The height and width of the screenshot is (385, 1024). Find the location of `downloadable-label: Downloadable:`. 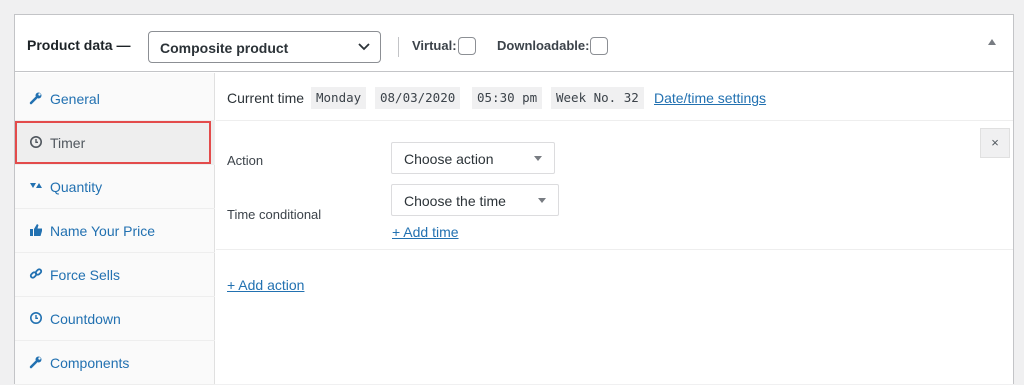

downloadable-label: Downloadable: is located at coordinates (543, 45).